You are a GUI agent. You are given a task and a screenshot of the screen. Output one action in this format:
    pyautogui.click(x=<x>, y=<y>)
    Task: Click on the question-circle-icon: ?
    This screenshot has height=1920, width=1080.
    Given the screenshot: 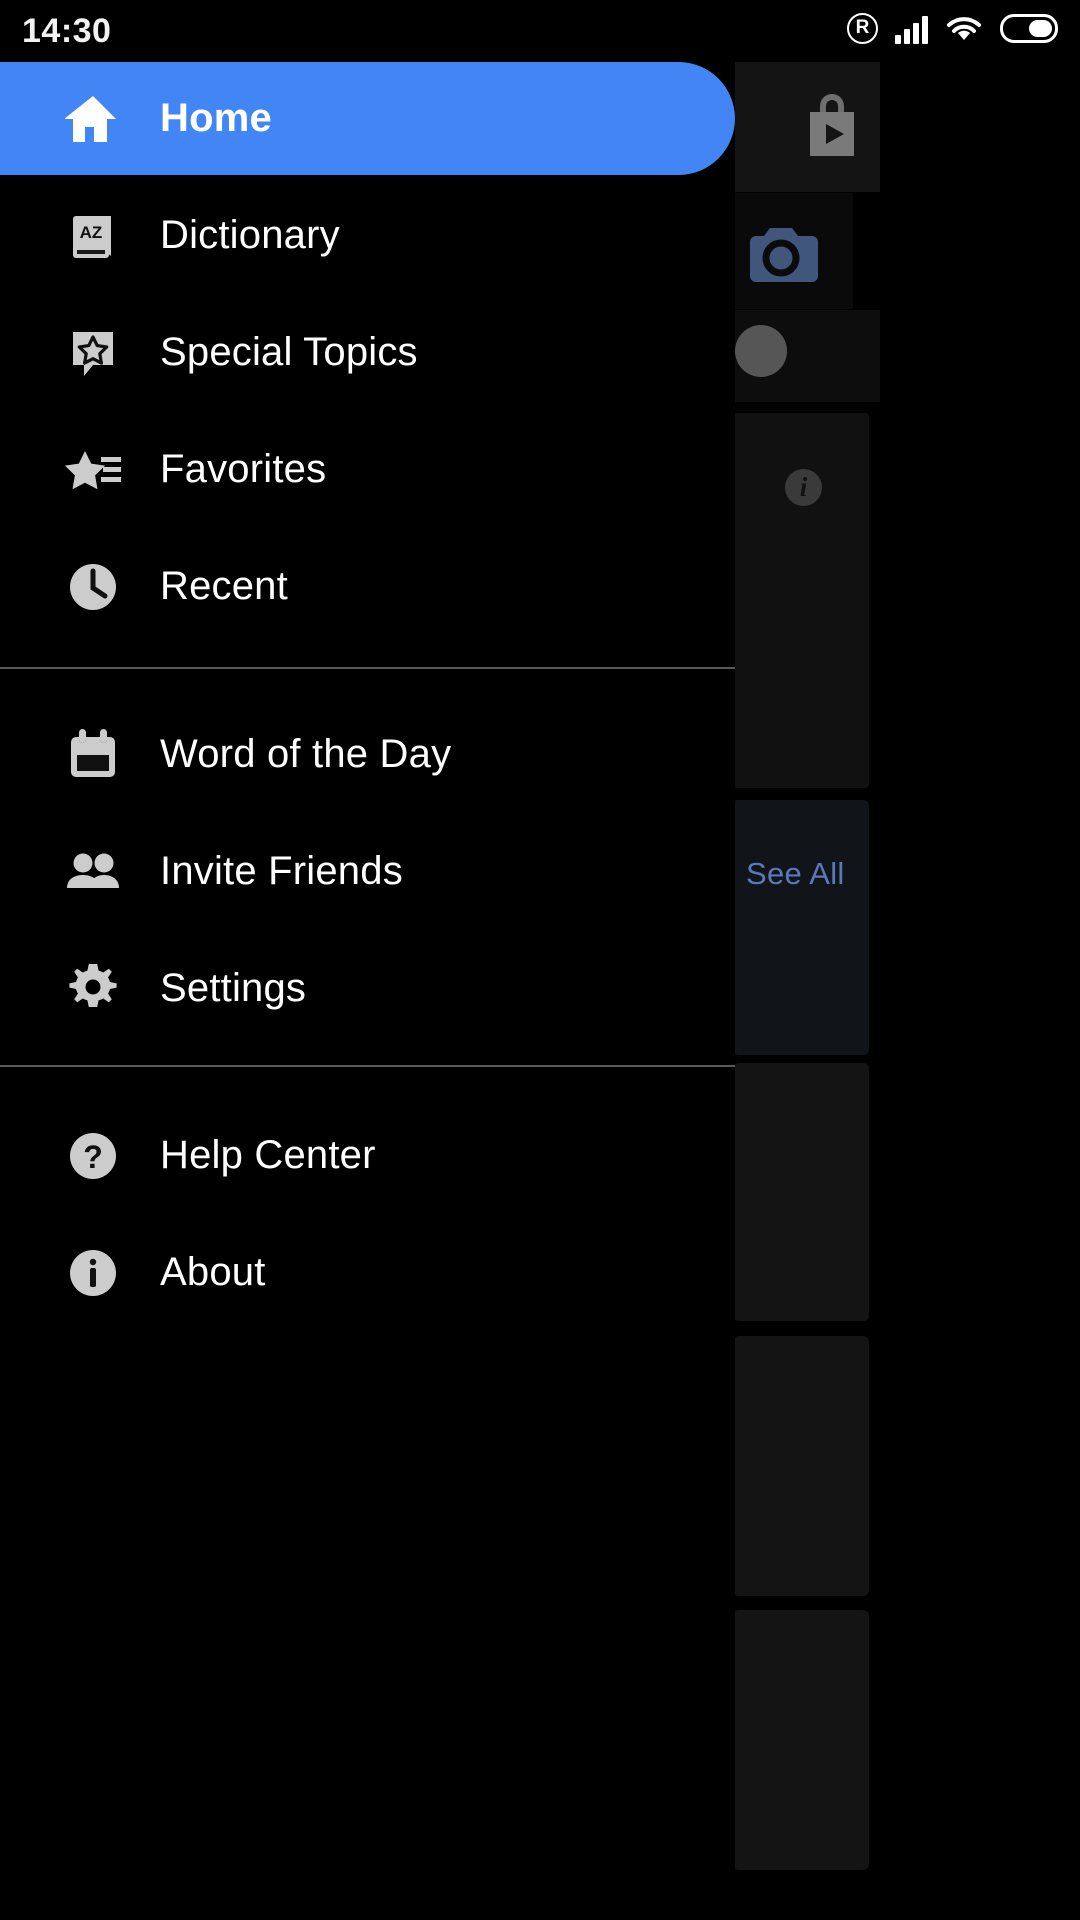 What is the action you would take?
    pyautogui.click(x=93, y=1156)
    